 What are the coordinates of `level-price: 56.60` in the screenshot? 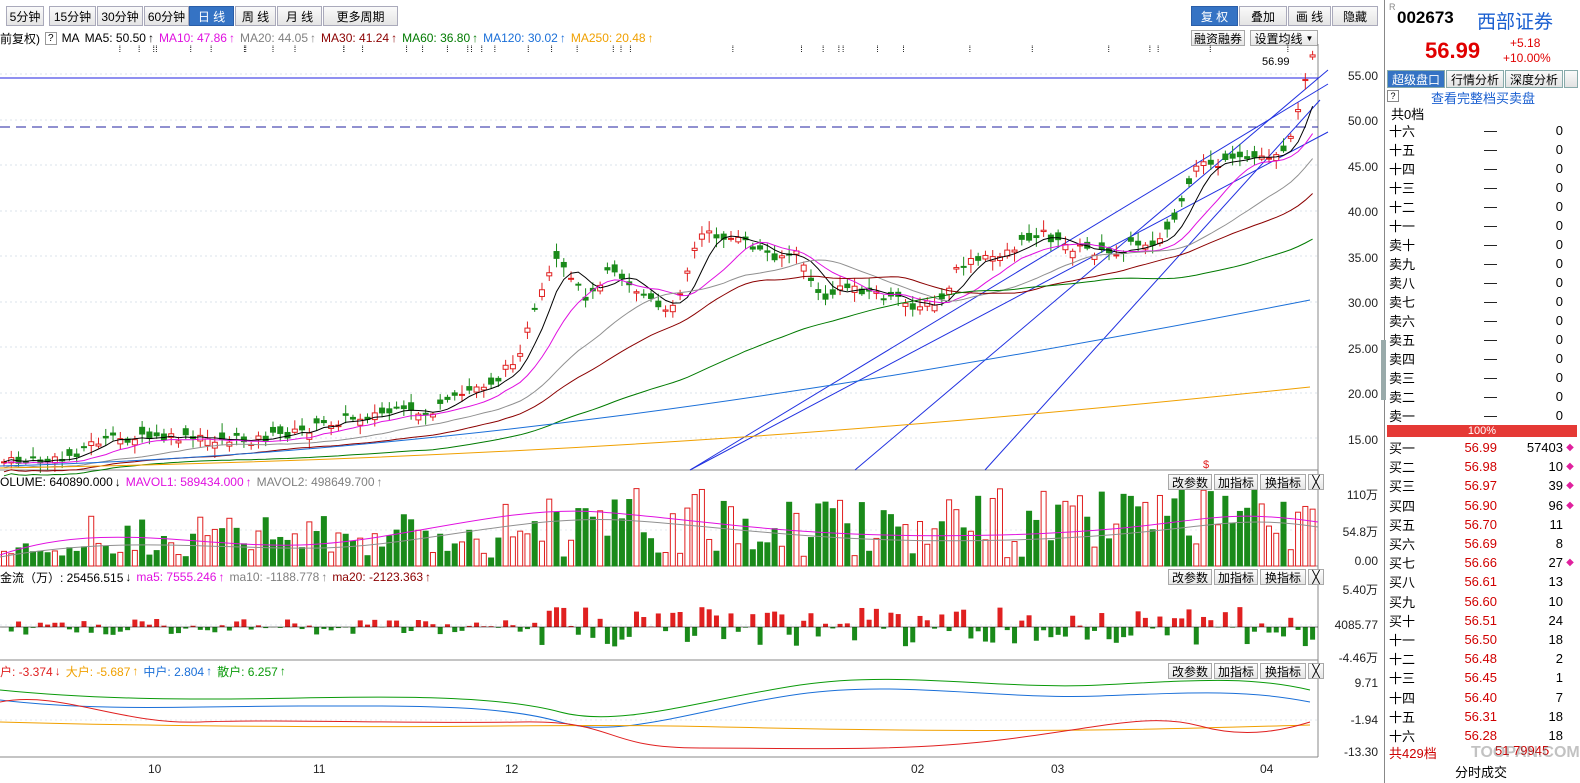 It's located at (1480, 601).